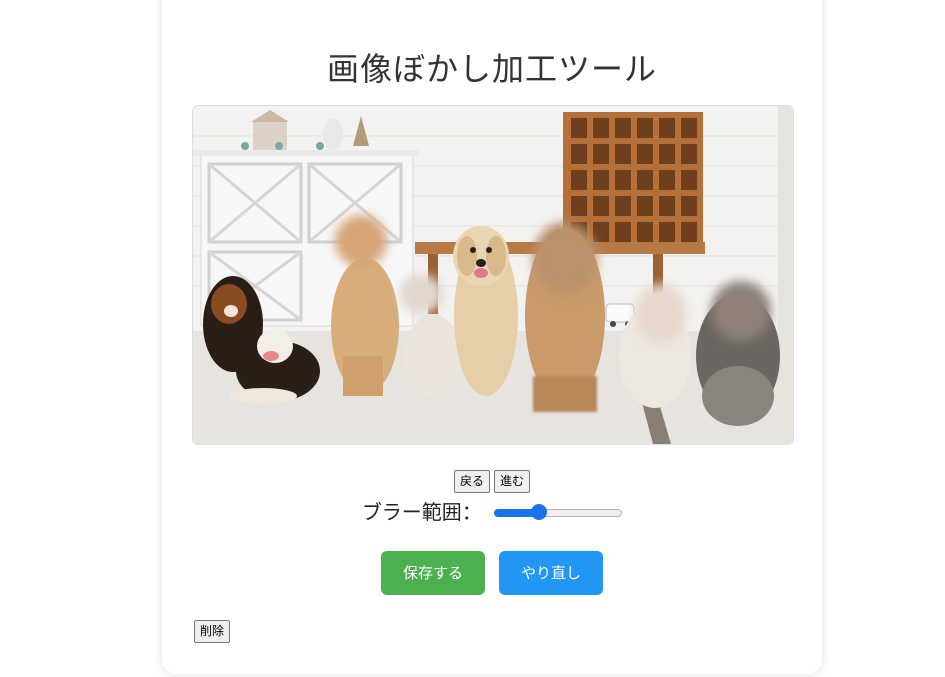 This screenshot has height=677, width=945. Describe the element at coordinates (471, 481) in the screenshot. I see `back-button: 戻る` at that location.